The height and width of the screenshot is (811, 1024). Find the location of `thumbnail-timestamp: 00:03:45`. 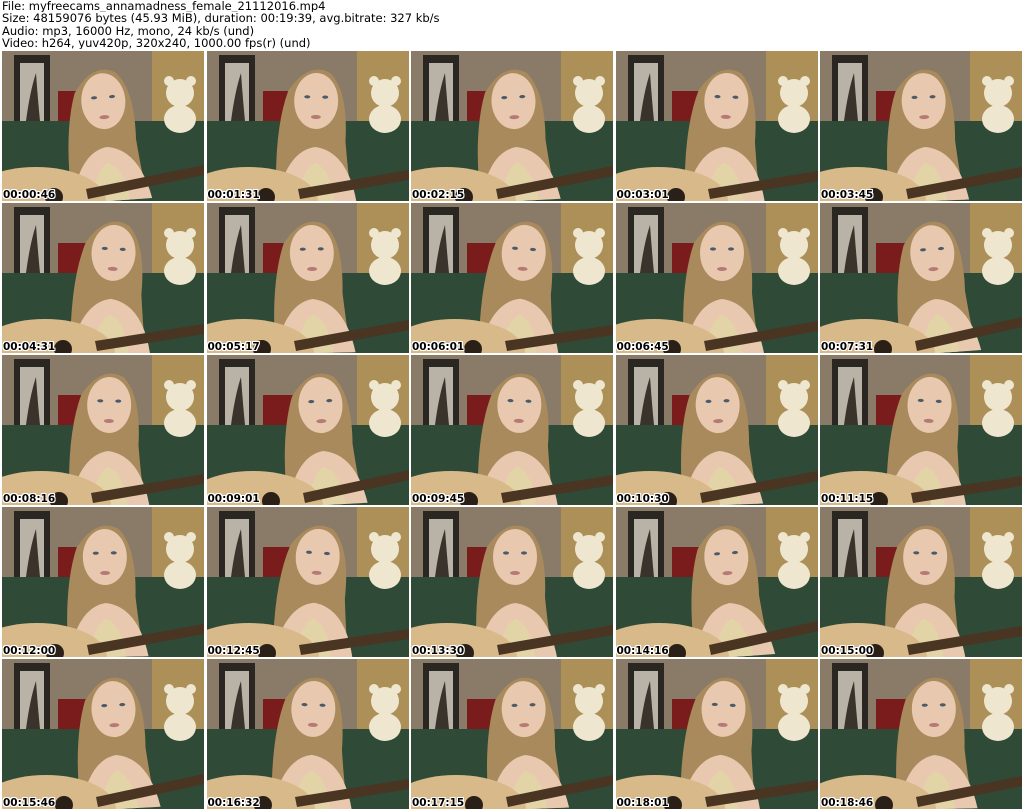

thumbnail-timestamp: 00:03:45 is located at coordinates (847, 195).